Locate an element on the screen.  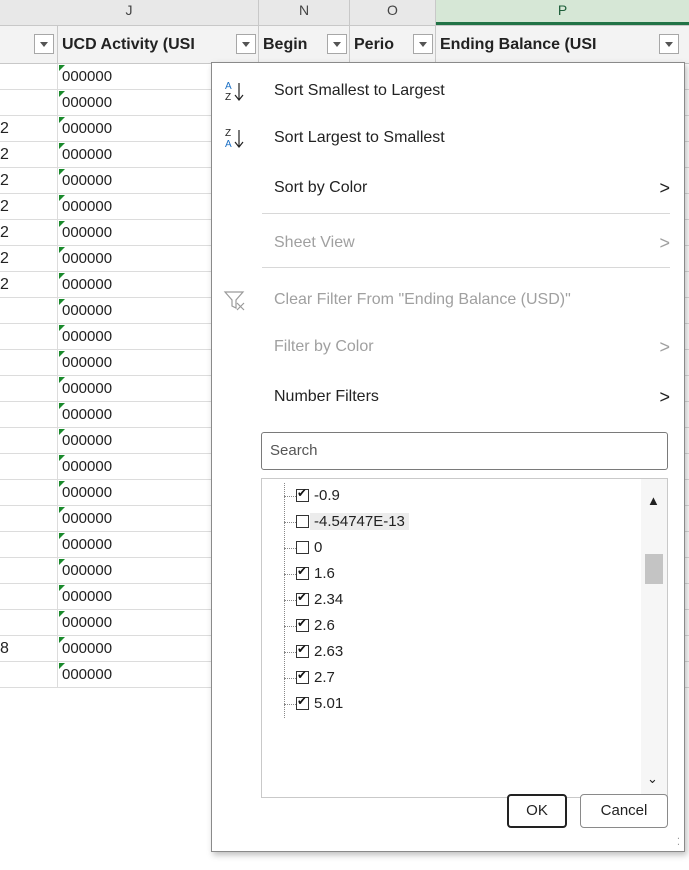
column-letter: N is located at coordinates (304, 10).